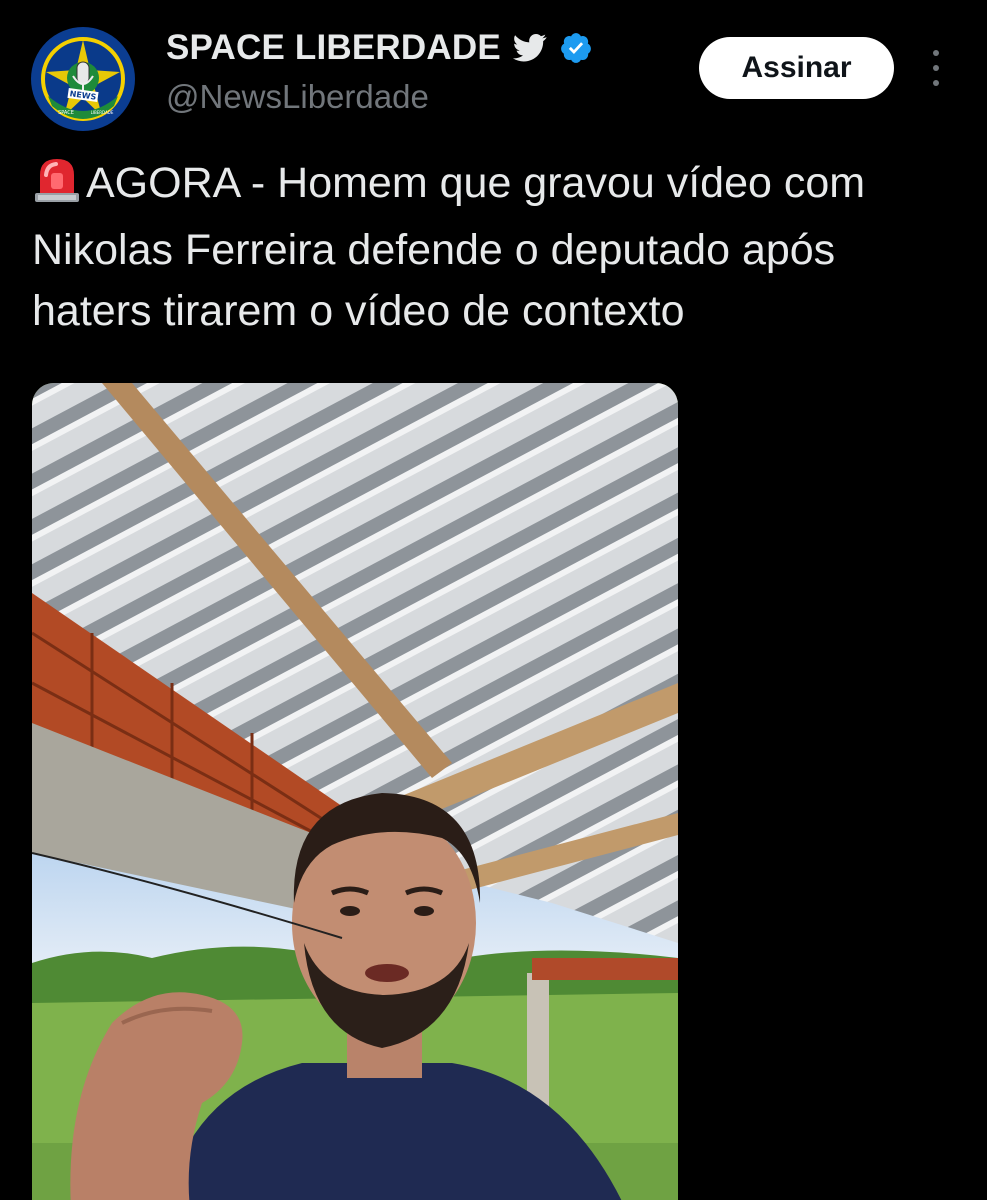 The image size is (987, 1200). What do you see at coordinates (102, 112) in the screenshot?
I see `svg-text: LIBERDADE` at bounding box center [102, 112].